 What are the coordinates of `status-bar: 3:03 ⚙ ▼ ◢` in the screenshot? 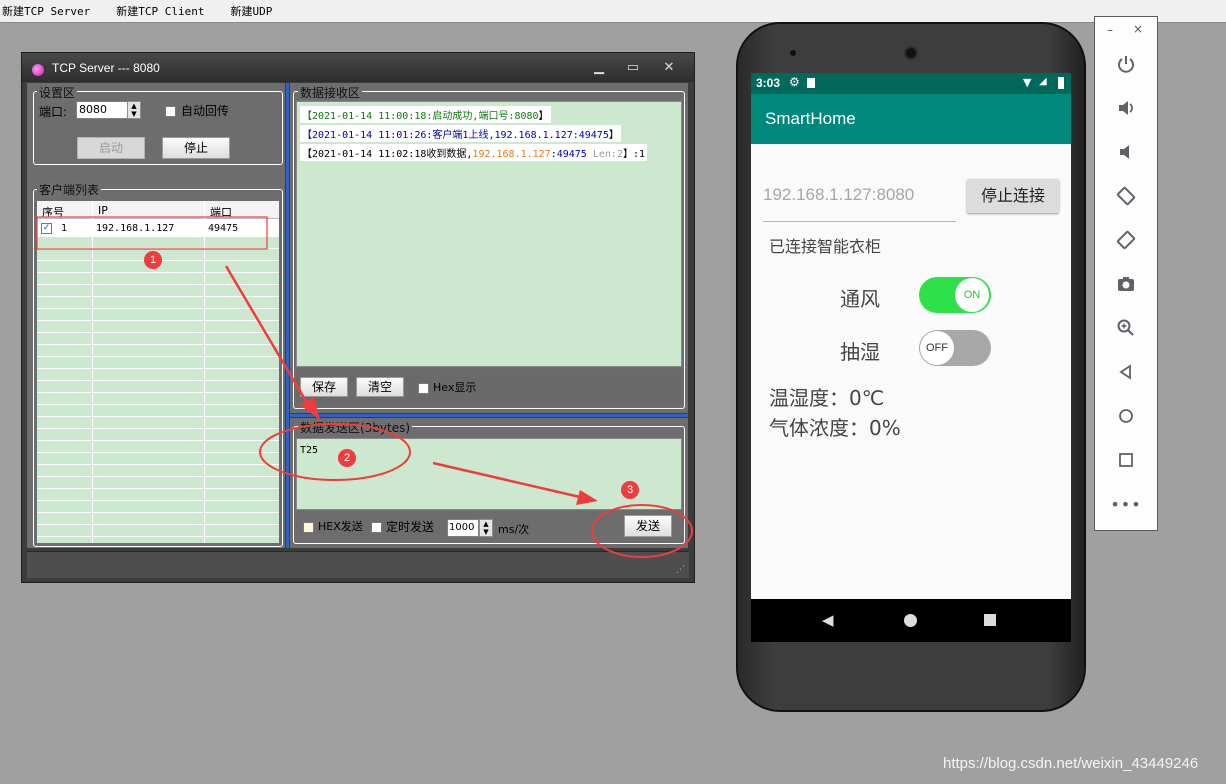 It's located at (911, 83).